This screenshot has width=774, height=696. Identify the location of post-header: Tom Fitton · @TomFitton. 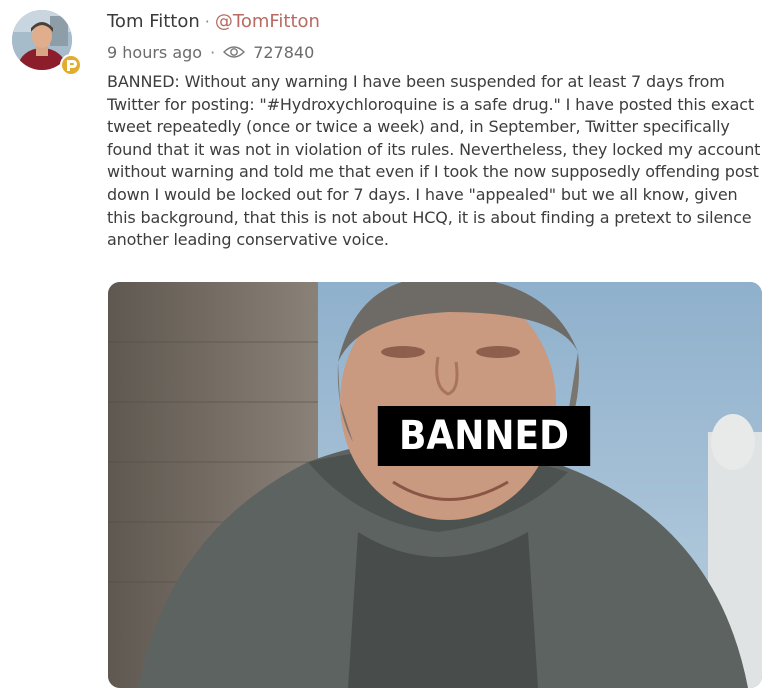
(213, 23).